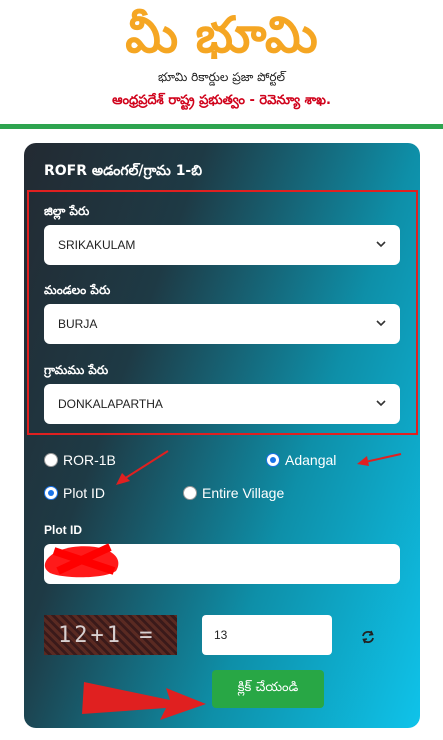 This screenshot has height=740, width=443. Describe the element at coordinates (144, 701) in the screenshot. I see `annotation-arrow-submit` at that location.